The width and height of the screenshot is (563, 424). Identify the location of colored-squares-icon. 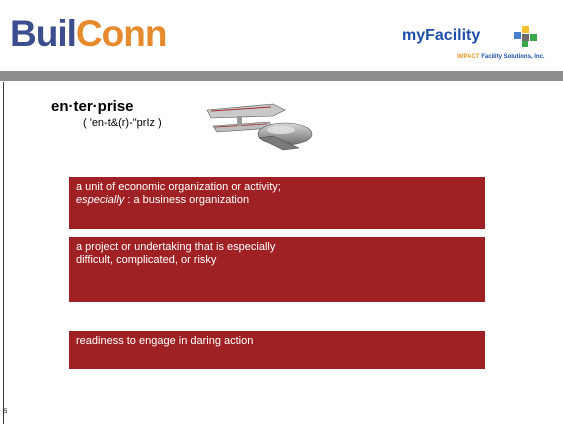
(527, 37).